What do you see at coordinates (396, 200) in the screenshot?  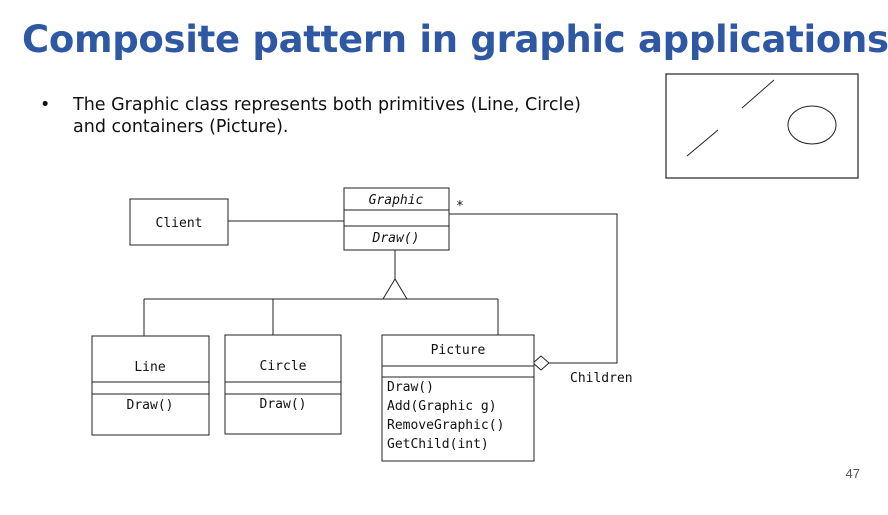 I see `graphic-class-name: Graphic` at bounding box center [396, 200].